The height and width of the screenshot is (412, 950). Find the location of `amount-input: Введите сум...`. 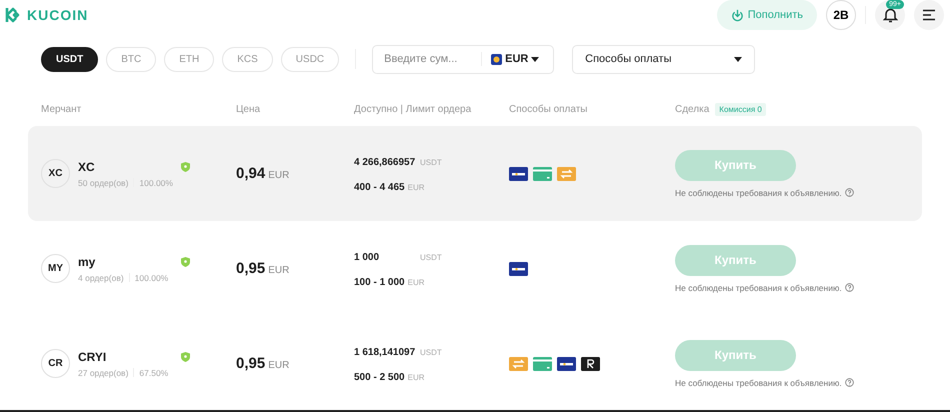

amount-input: Введите сум... is located at coordinates (432, 59).